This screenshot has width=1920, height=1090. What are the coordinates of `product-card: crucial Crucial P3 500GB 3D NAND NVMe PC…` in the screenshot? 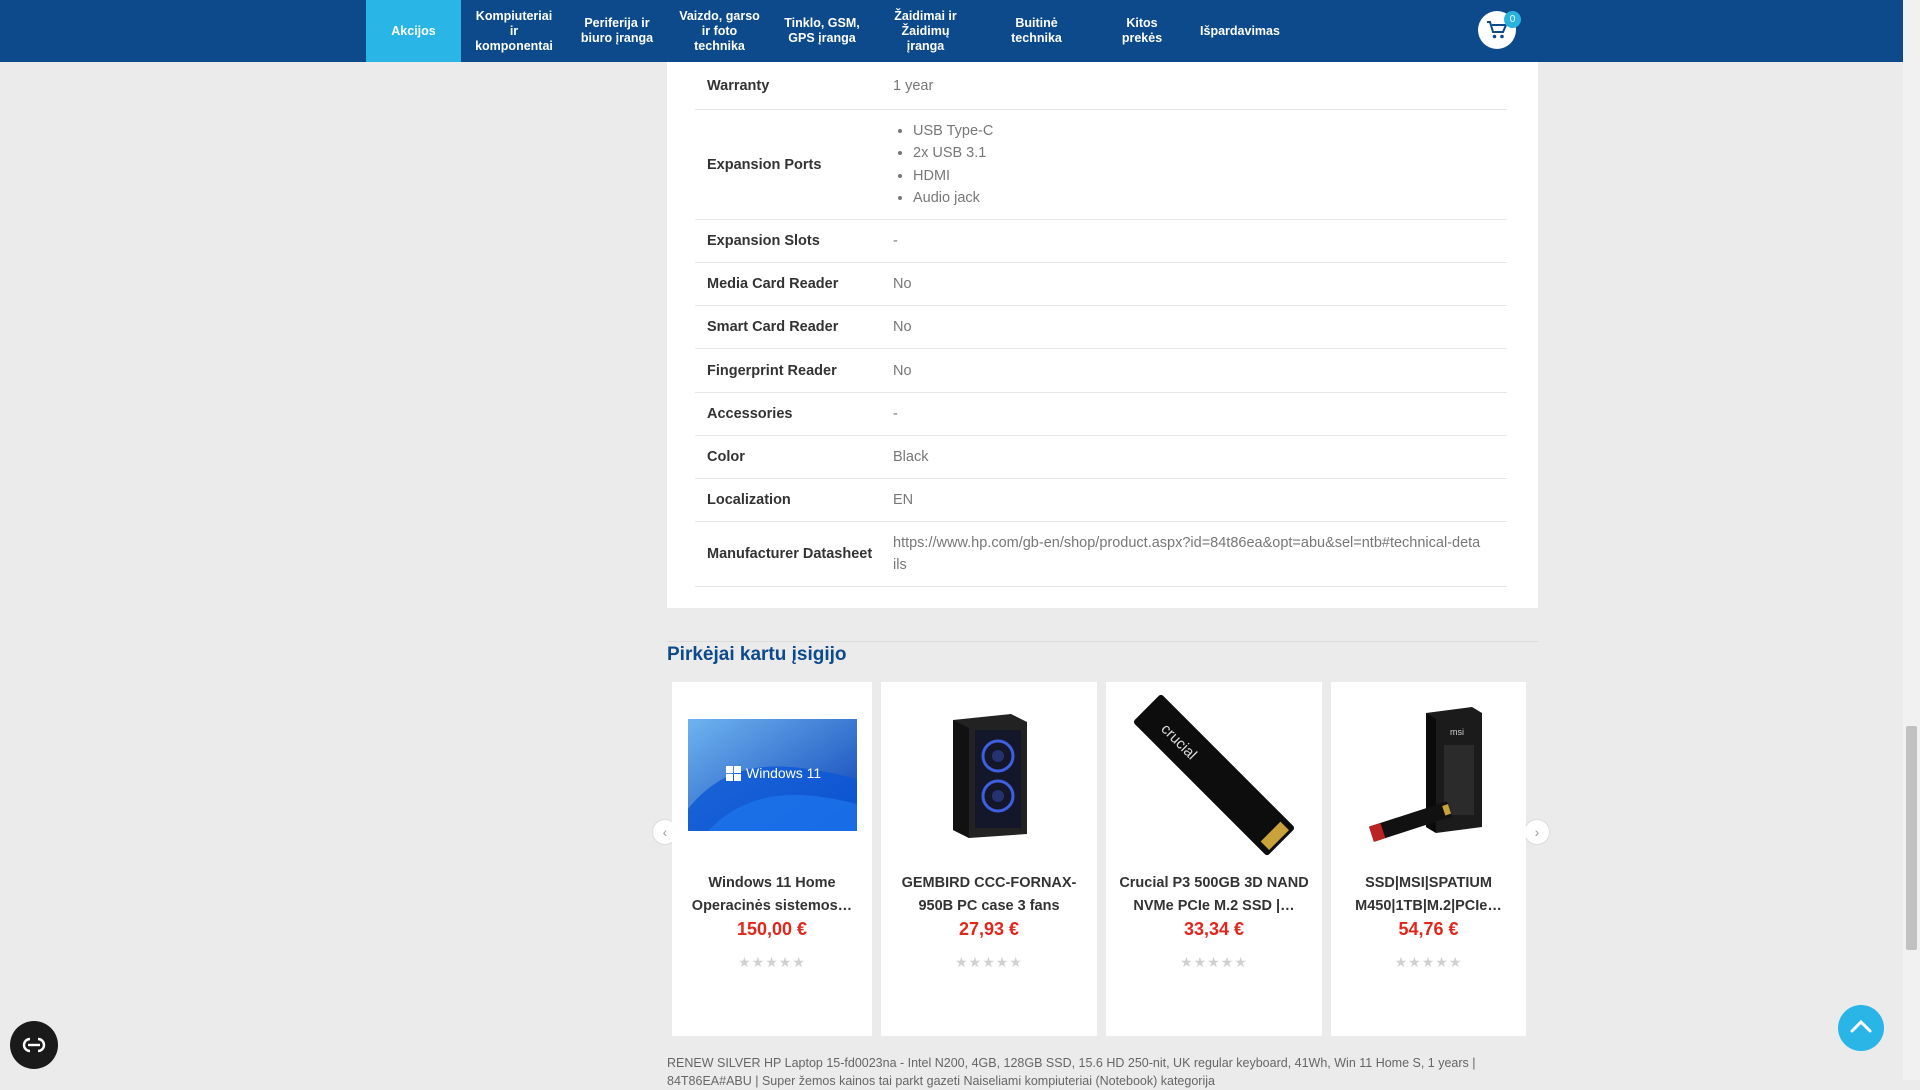 It's located at (1214, 859).